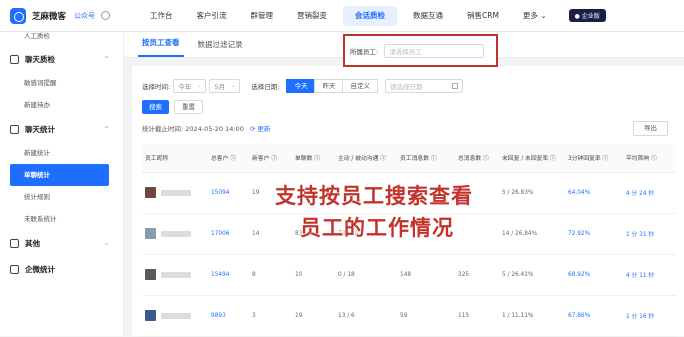  I want to click on no-reply-cell: 1 / 11.11%, so click(532, 316).